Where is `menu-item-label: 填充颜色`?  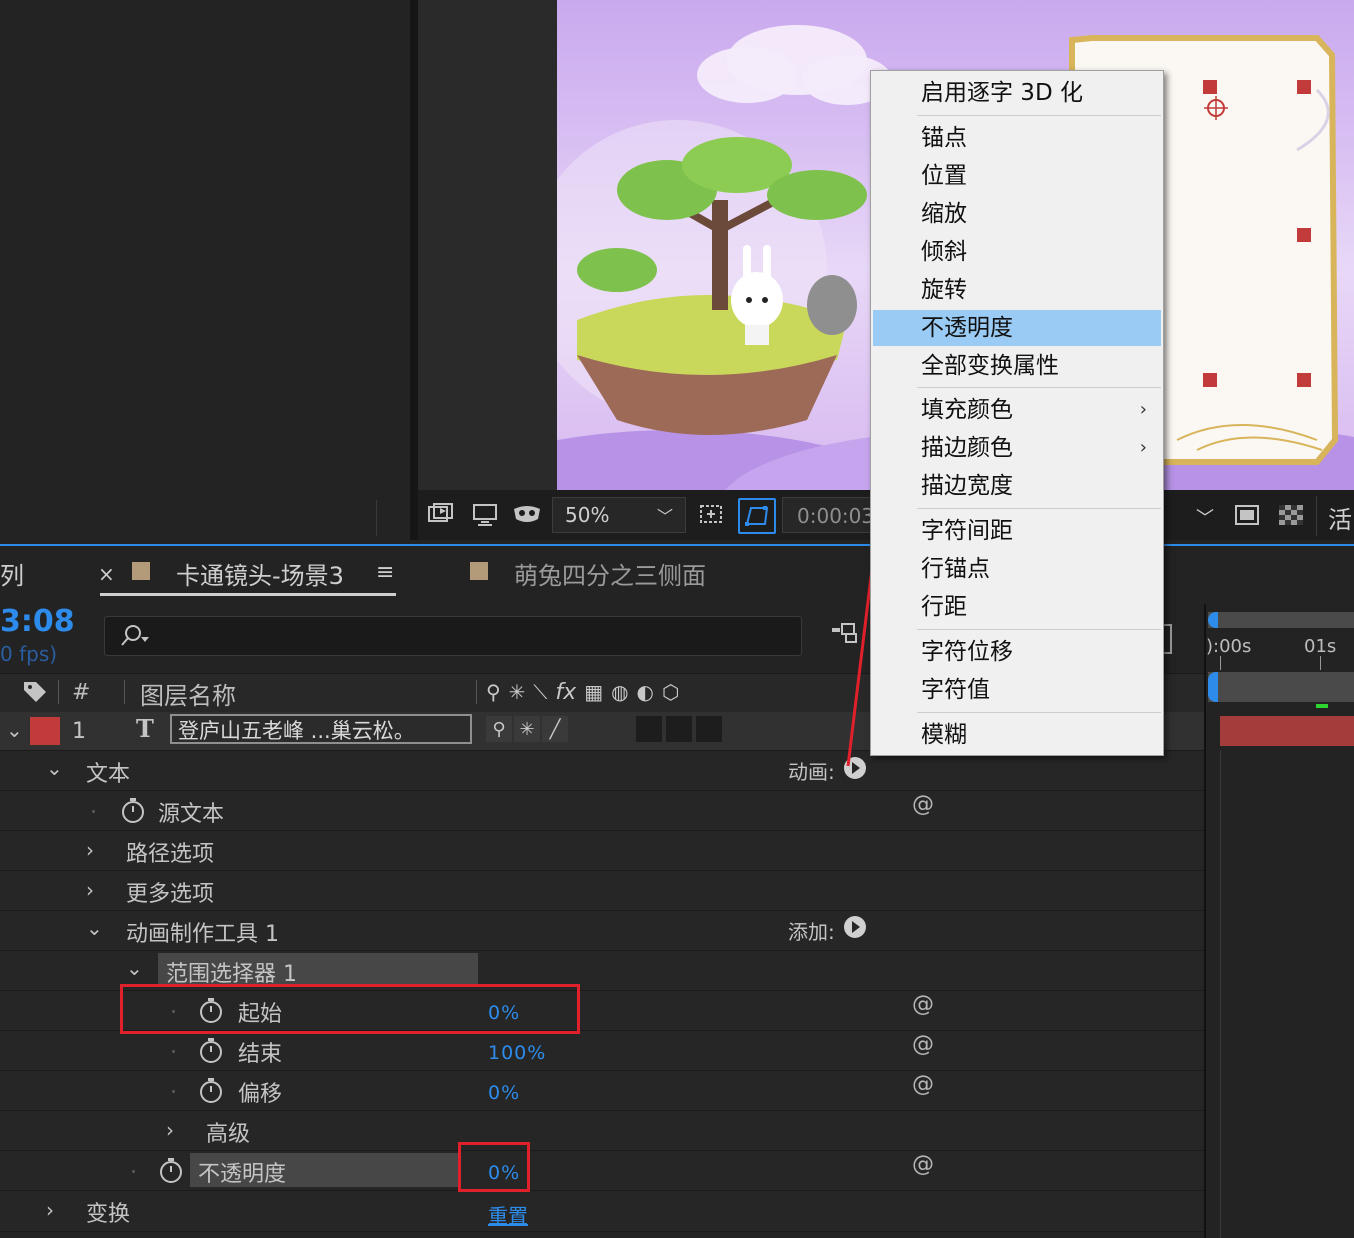
menu-item-label: 填充颜色 is located at coordinates (967, 410).